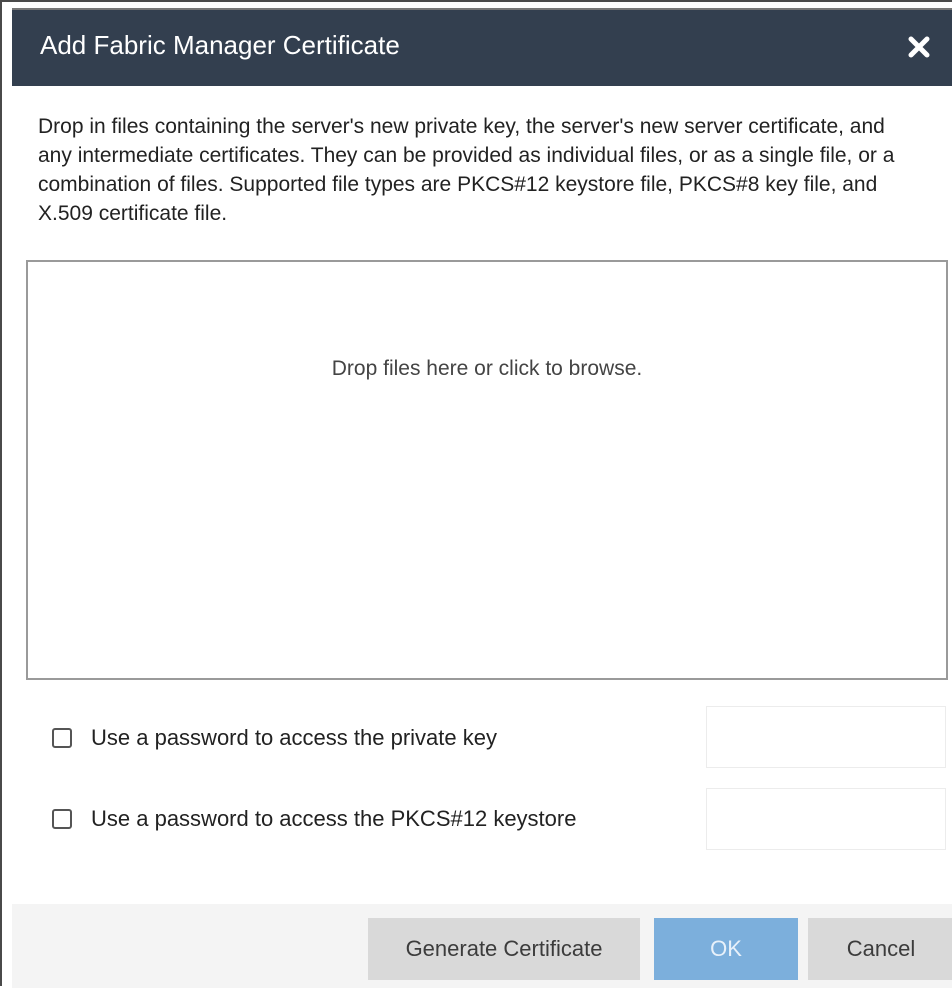 Image resolution: width=952 pixels, height=988 pixels. I want to click on dialog-footer: Generate Certificate OK Cancel, so click(482, 946).